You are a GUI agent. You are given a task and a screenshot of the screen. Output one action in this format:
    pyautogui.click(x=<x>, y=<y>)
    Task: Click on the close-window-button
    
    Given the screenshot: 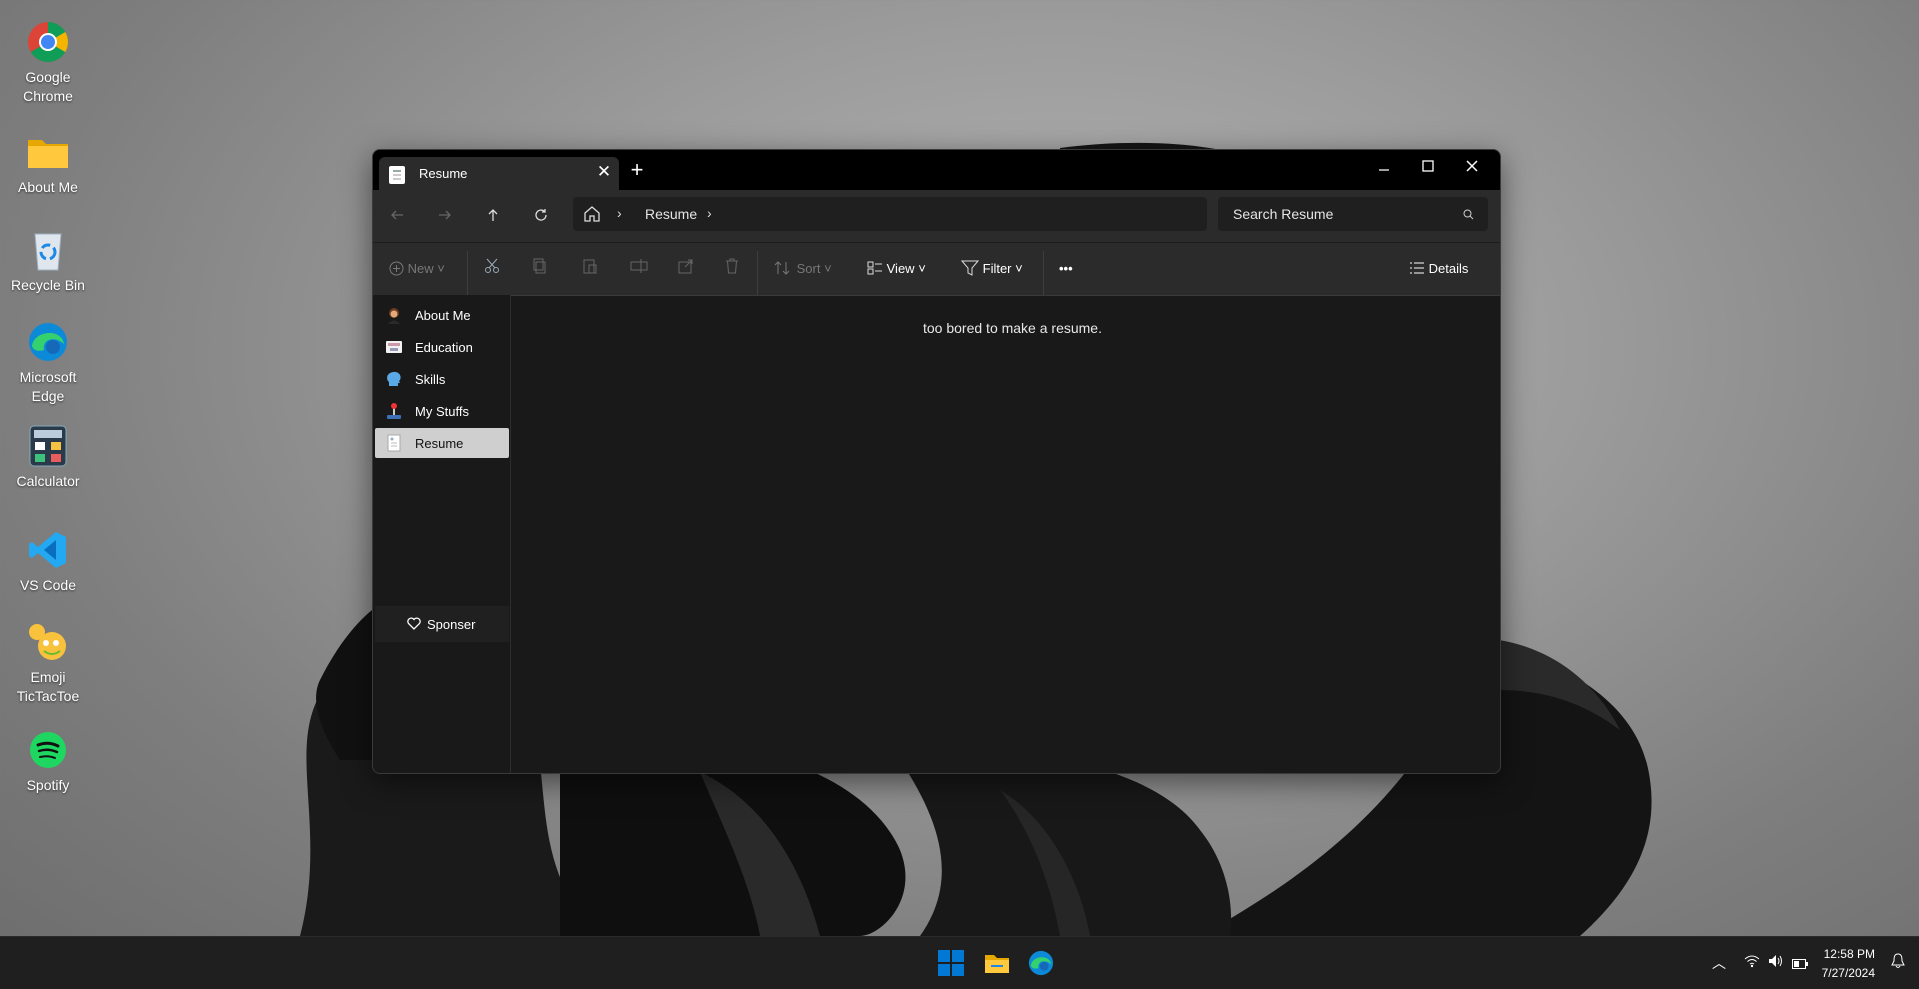 What is the action you would take?
    pyautogui.click(x=1472, y=168)
    